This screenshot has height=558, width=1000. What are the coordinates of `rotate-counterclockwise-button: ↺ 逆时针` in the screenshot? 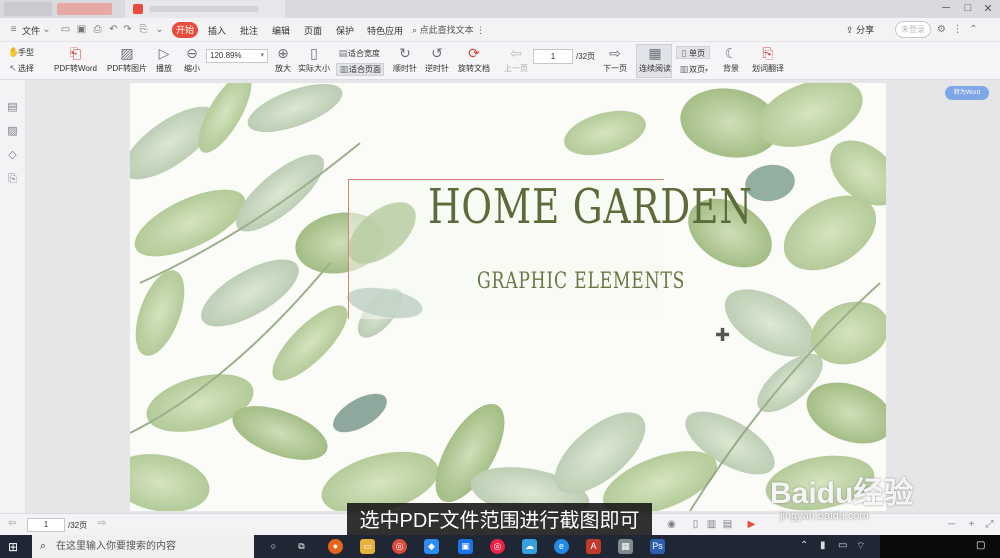 It's located at (437, 59).